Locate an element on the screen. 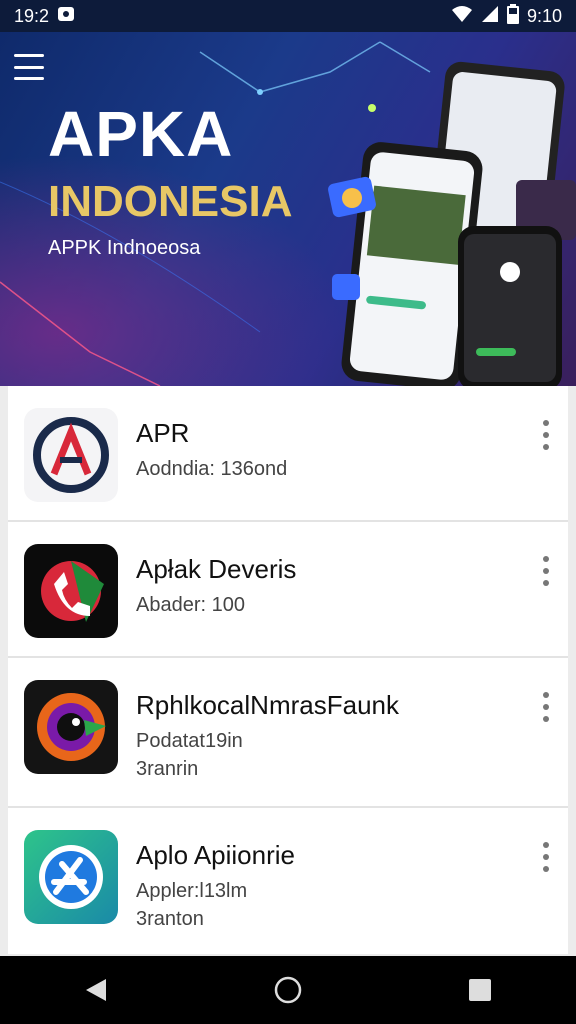 The height and width of the screenshot is (1024, 576). recents-icon is located at coordinates (480, 990).